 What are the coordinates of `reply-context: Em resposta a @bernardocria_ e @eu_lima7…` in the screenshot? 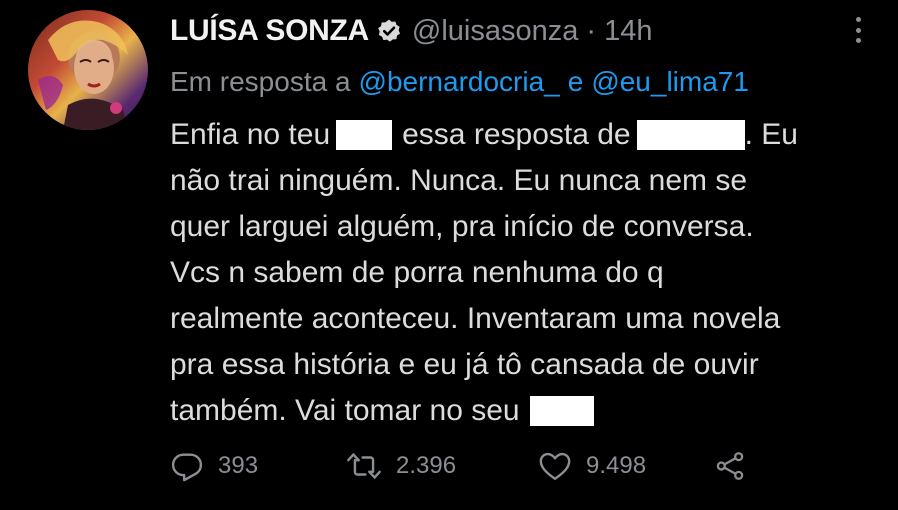 It's located at (459, 82).